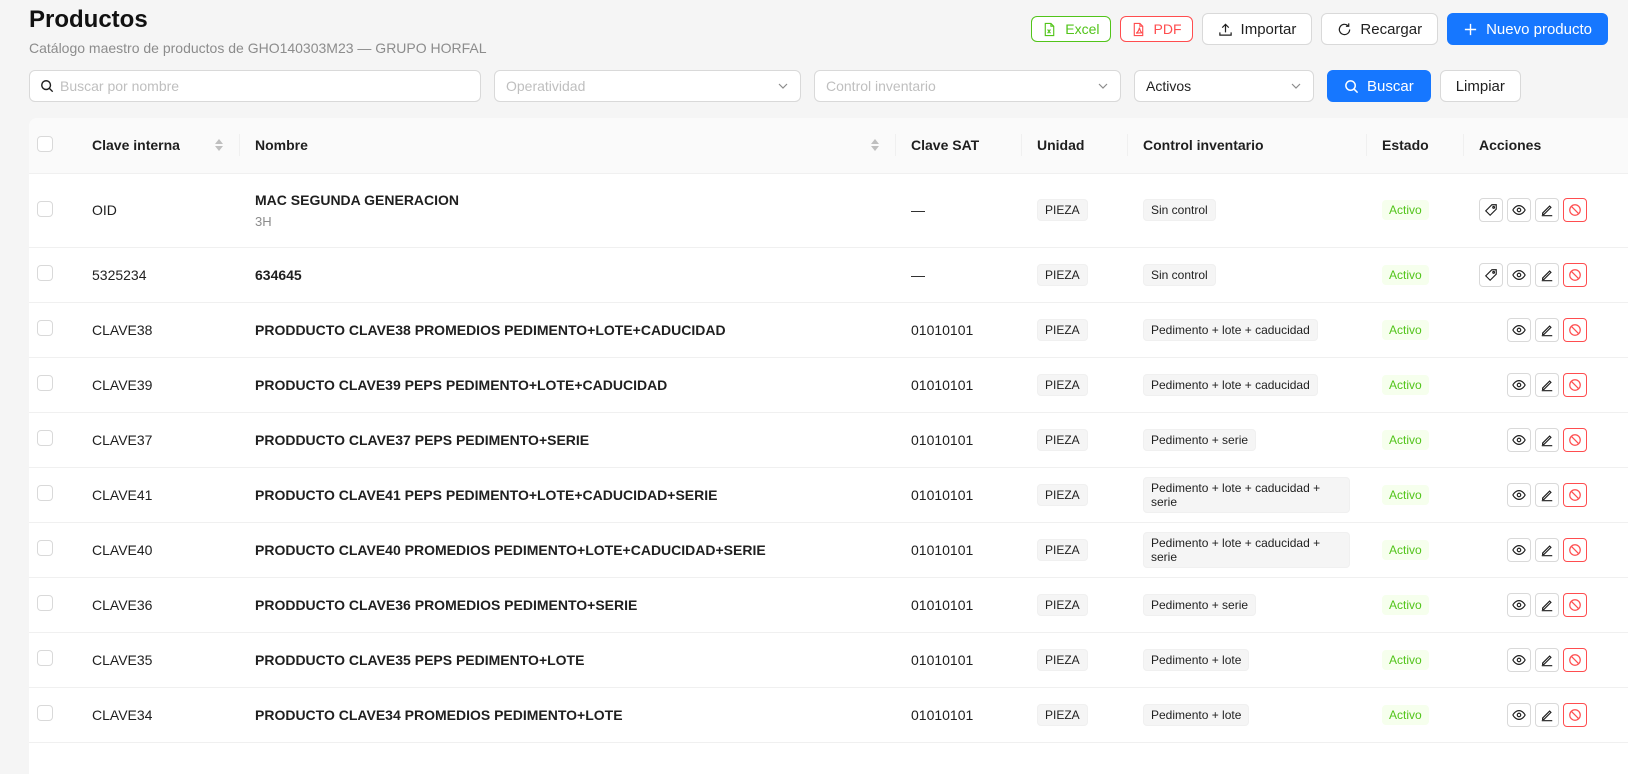 The height and width of the screenshot is (774, 1628). What do you see at coordinates (967, 86) in the screenshot?
I see `control-inventario-select: Control inventario` at bounding box center [967, 86].